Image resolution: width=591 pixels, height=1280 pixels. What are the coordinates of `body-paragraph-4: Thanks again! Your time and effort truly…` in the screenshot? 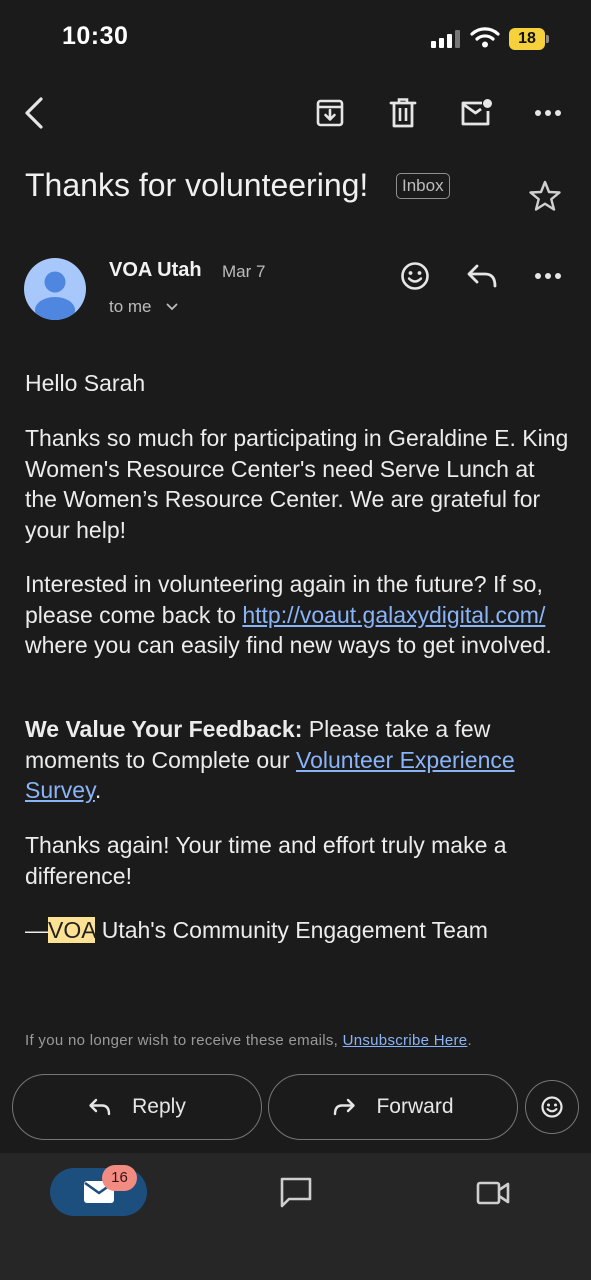 It's located at (266, 860).